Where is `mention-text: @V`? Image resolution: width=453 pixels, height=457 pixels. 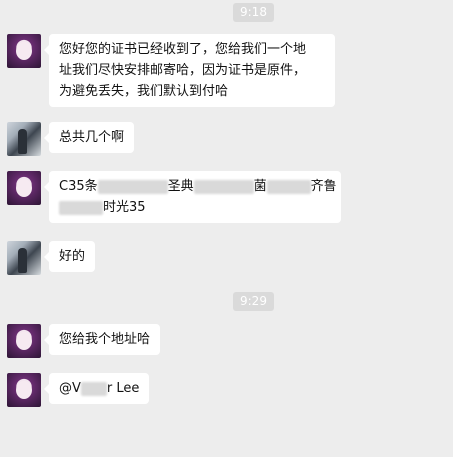
mention-text: @V is located at coordinates (70, 388).